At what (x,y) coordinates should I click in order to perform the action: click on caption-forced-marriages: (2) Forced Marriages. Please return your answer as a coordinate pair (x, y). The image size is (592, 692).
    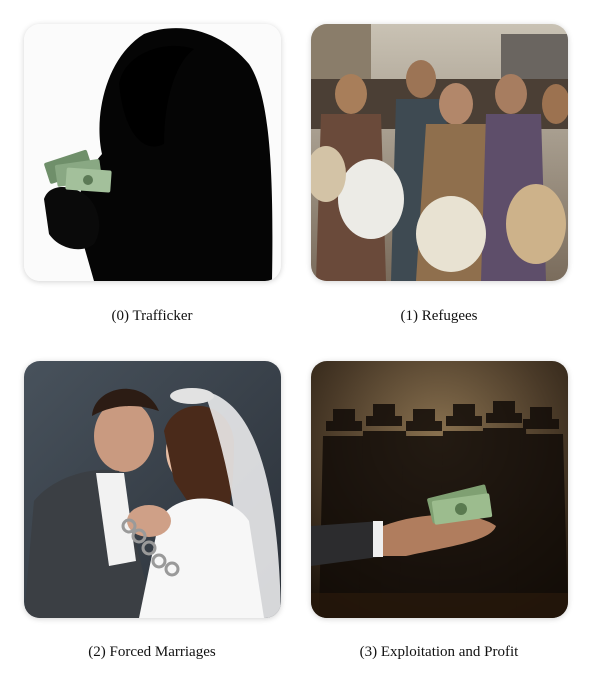
    Looking at the image, I should click on (152, 652).